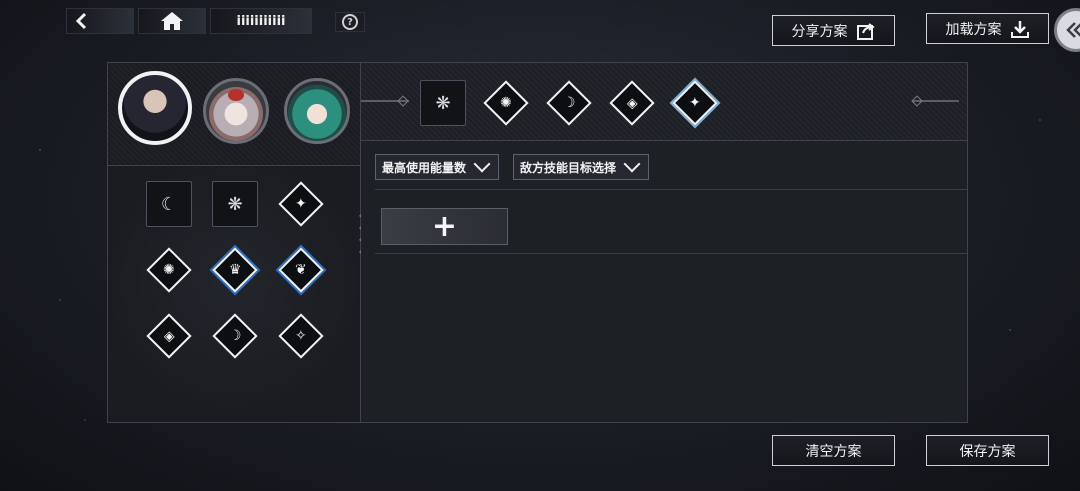 The width and height of the screenshot is (1080, 491). I want to click on max-energy-dropdown: 最高使用能量数, so click(437, 167).